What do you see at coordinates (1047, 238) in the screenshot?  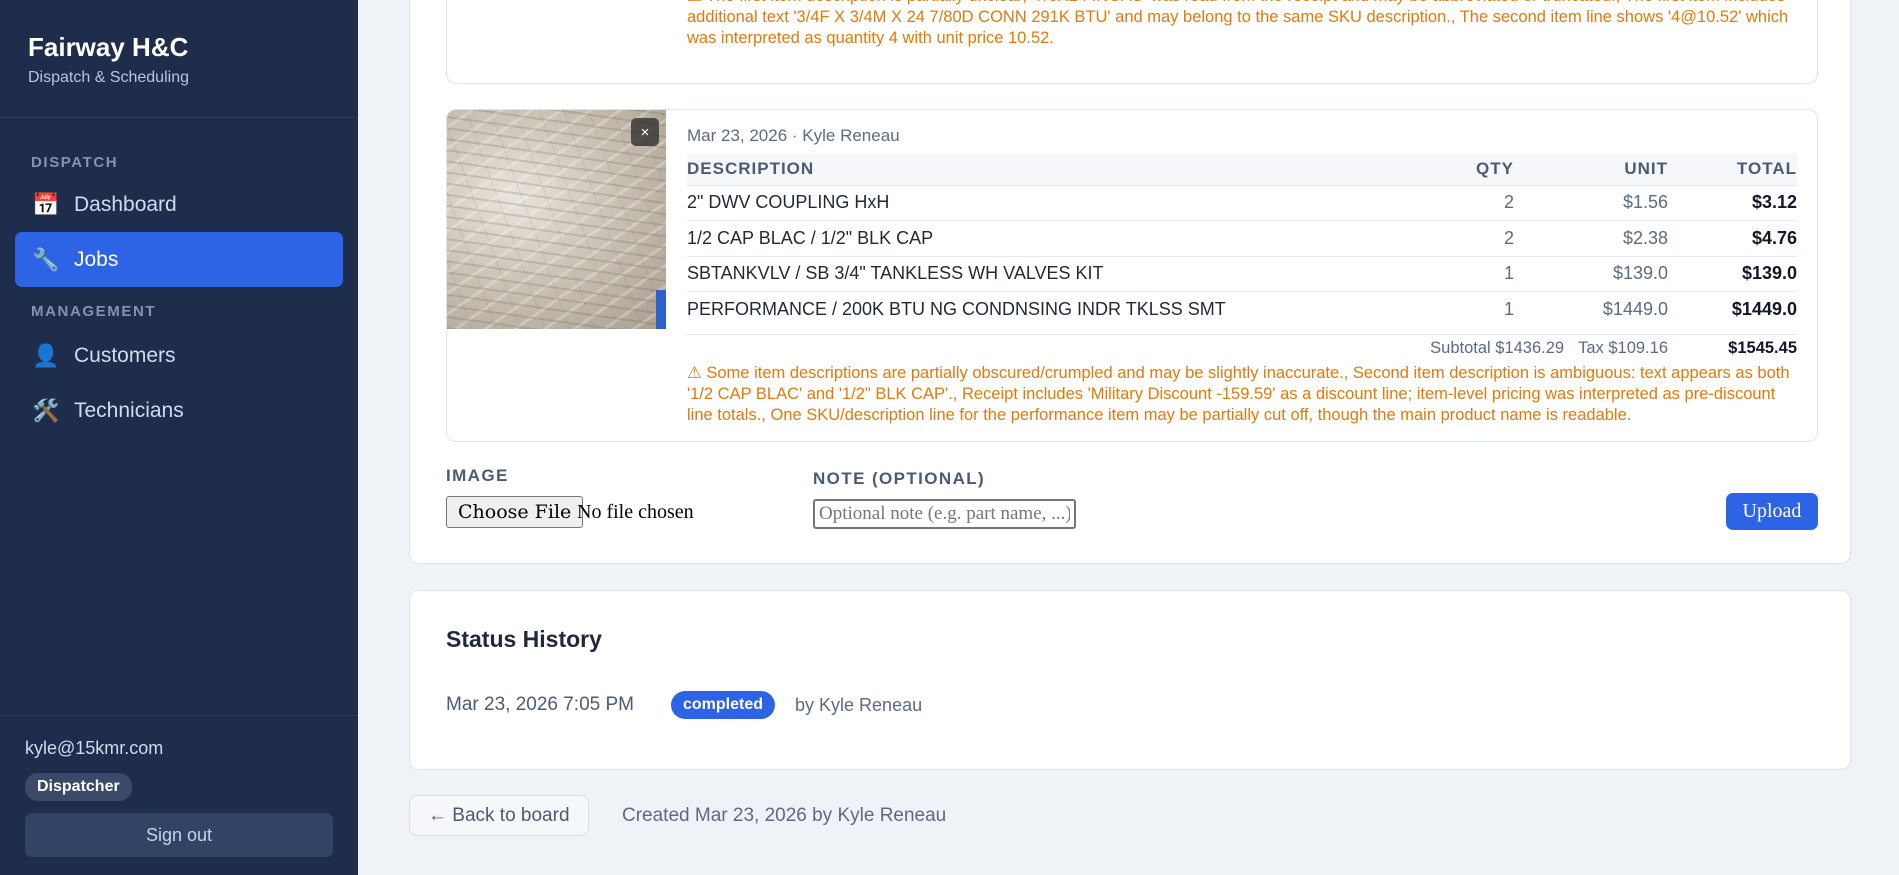 I see `item-description: 1/2 CAP BLAC / 1/2" BLK CAP` at bounding box center [1047, 238].